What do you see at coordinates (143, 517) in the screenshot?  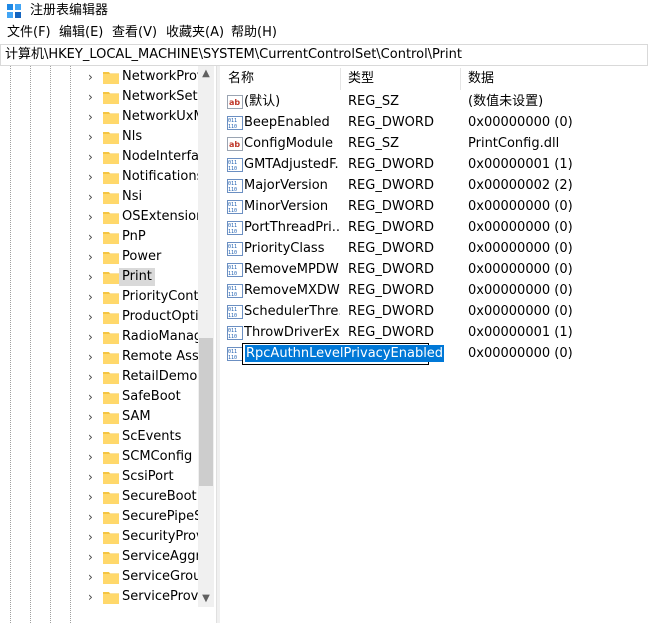 I see `tree-item: › SecurePipeSe` at bounding box center [143, 517].